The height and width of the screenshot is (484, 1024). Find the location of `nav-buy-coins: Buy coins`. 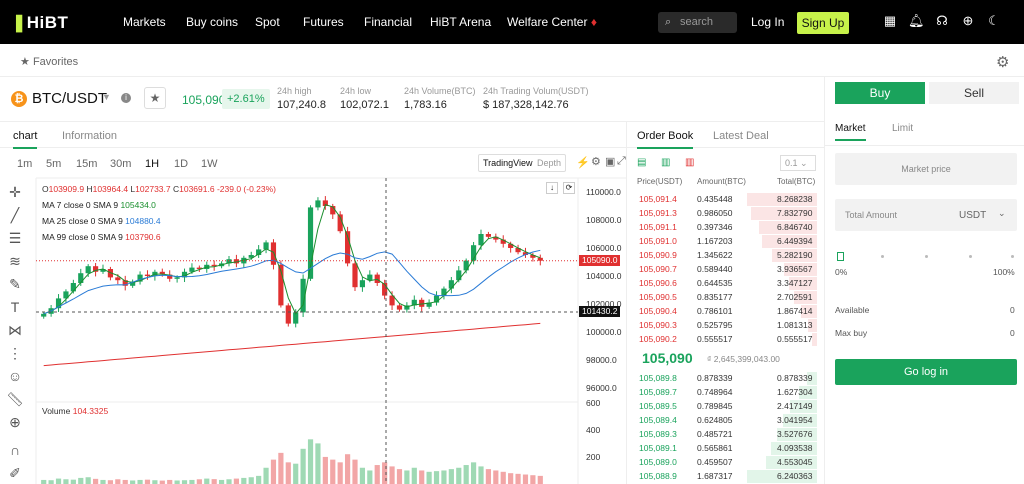

nav-buy-coins: Buy coins is located at coordinates (212, 22).